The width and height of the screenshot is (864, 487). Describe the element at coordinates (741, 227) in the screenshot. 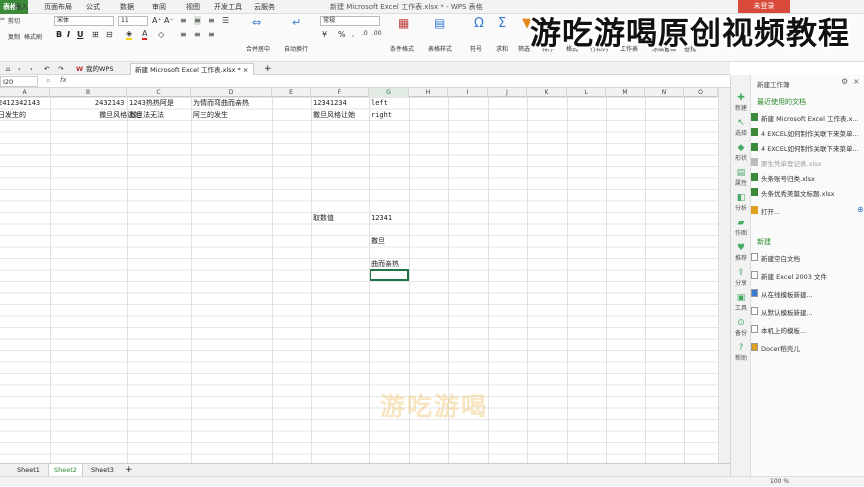

I see `pane-tab: ▰ 作图` at that location.